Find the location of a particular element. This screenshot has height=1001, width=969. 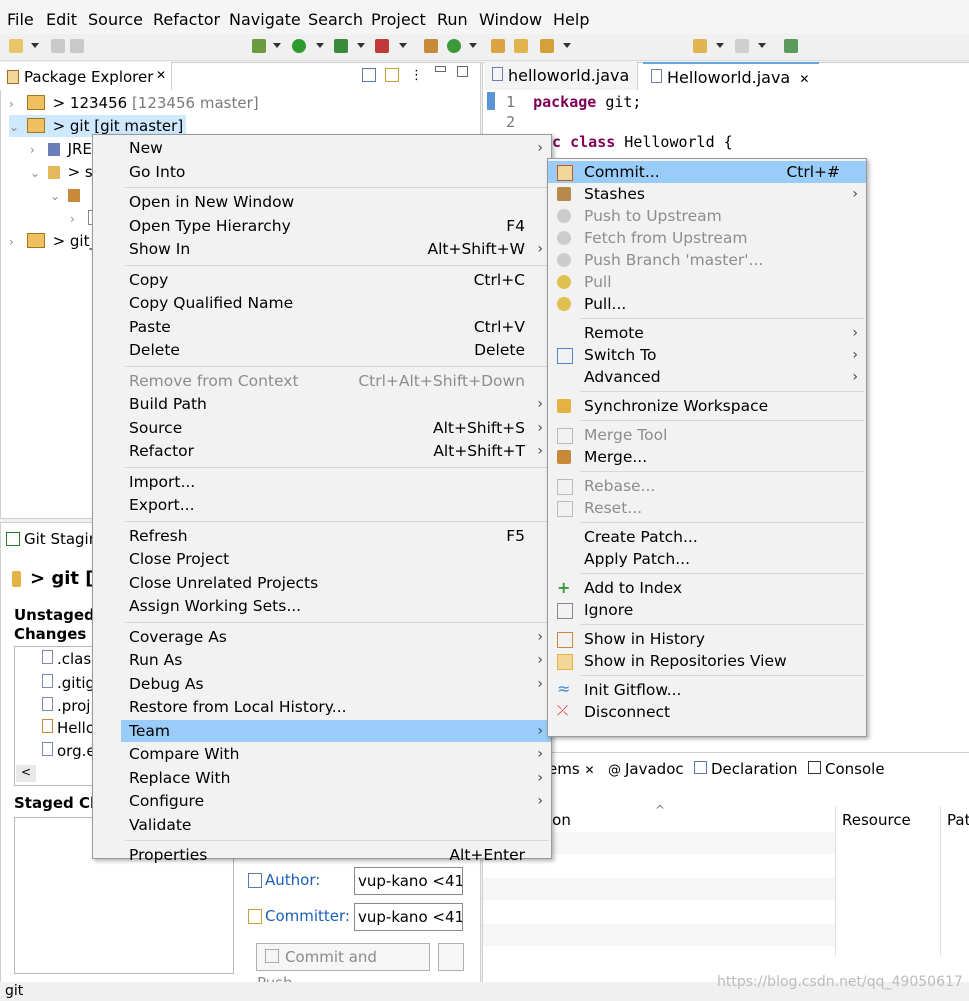

menu-search: Search is located at coordinates (335, 19).